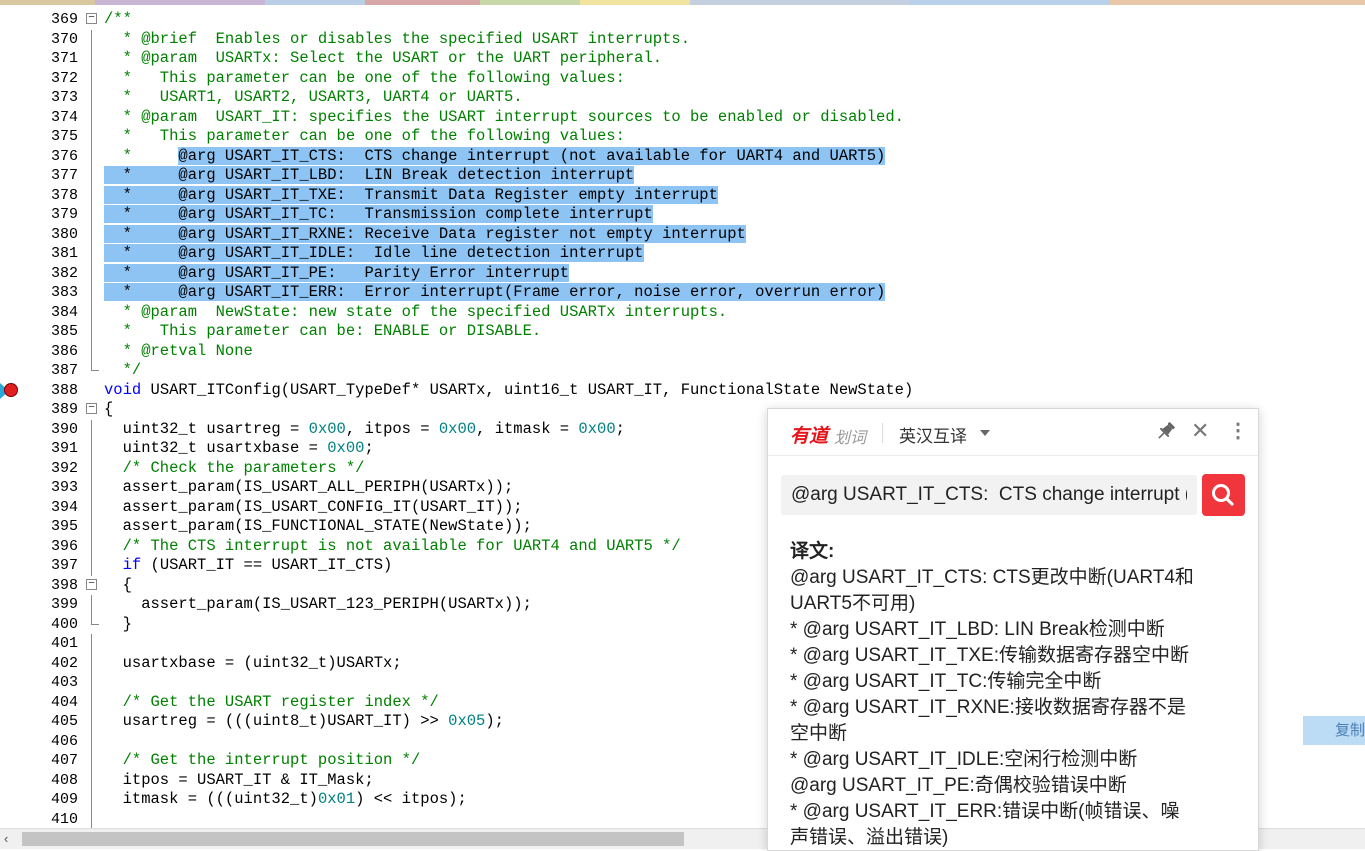 The width and height of the screenshot is (1365, 851). Describe the element at coordinates (248, 566) in the screenshot. I see `code-text: if (USART_IT == USART_IT_CTS)` at that location.